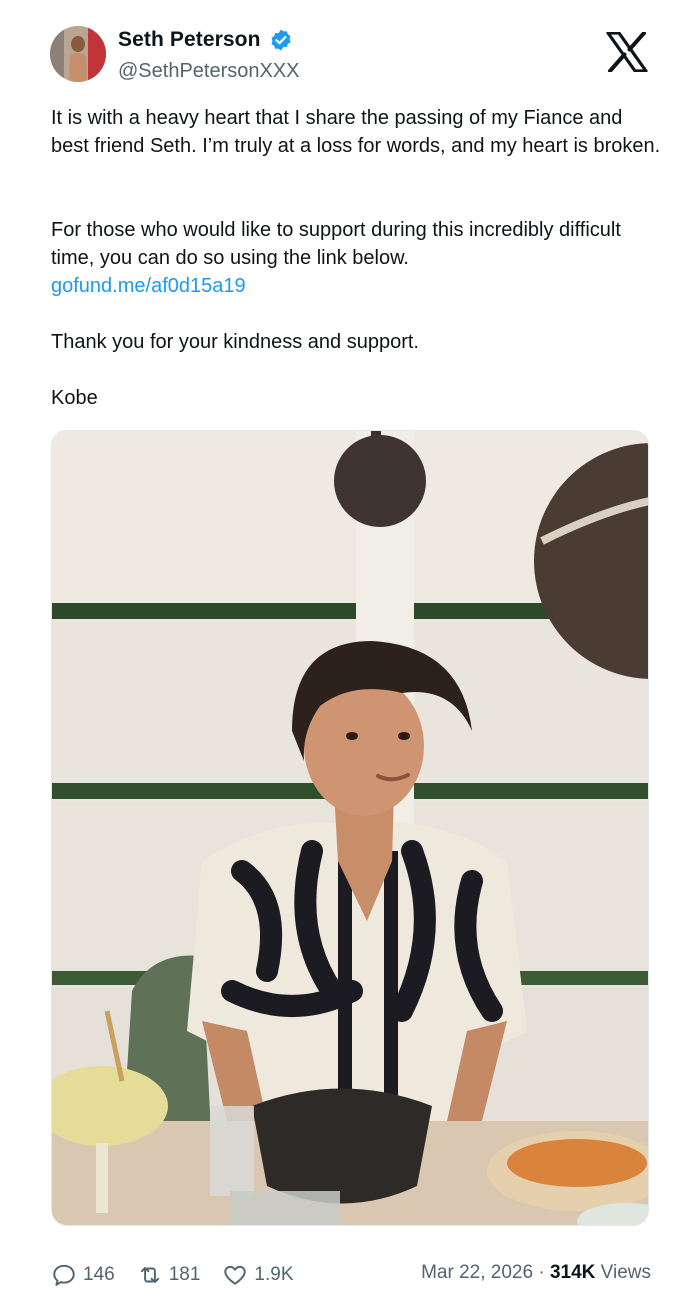 This screenshot has height=1302, width=700. What do you see at coordinates (78, 54) in the screenshot?
I see `avatar` at bounding box center [78, 54].